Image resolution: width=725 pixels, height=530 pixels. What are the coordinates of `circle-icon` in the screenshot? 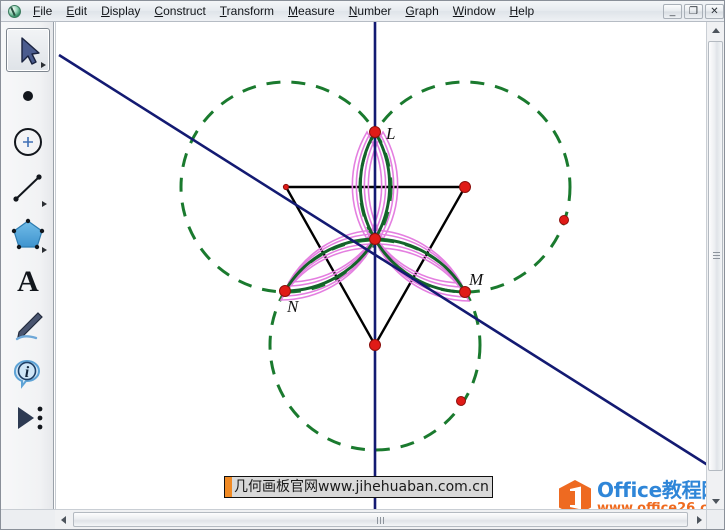 It's located at (28, 142).